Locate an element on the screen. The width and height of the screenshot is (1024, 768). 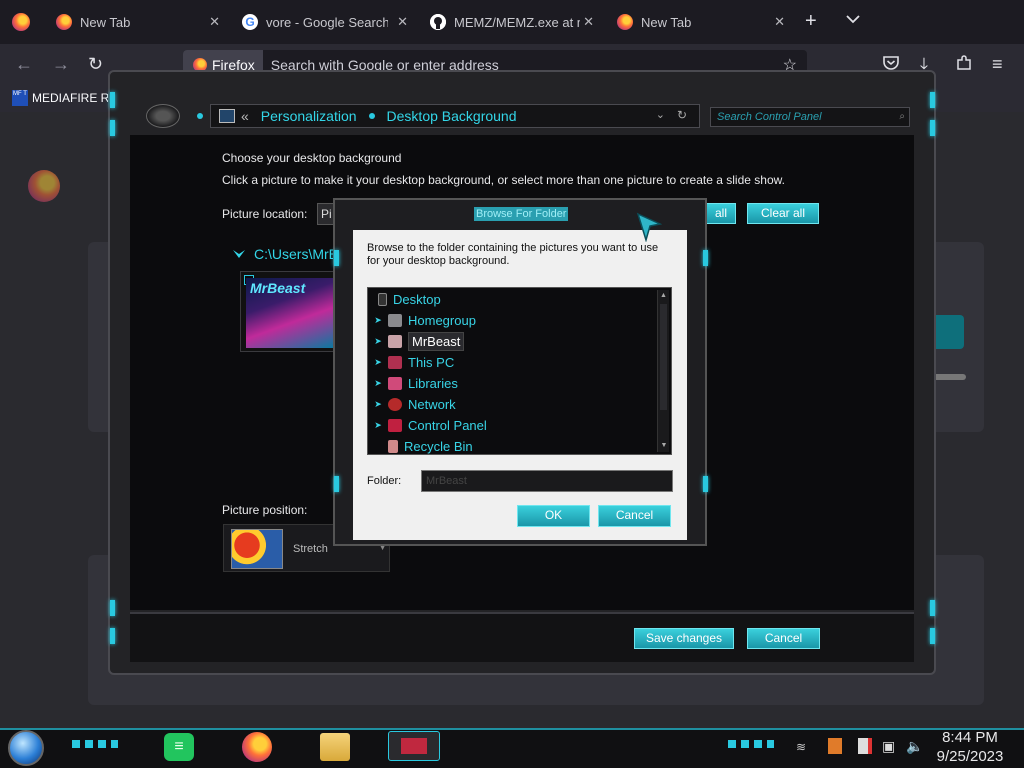
tab-list-chevron-icon is located at coordinates (853, 21).